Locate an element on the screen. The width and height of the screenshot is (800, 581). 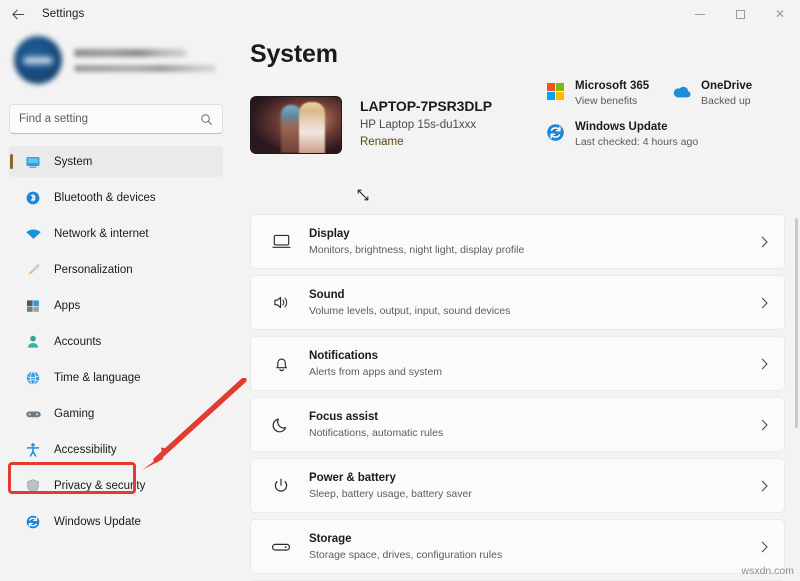
close-icon: ✕ is located at coordinates (780, 14).